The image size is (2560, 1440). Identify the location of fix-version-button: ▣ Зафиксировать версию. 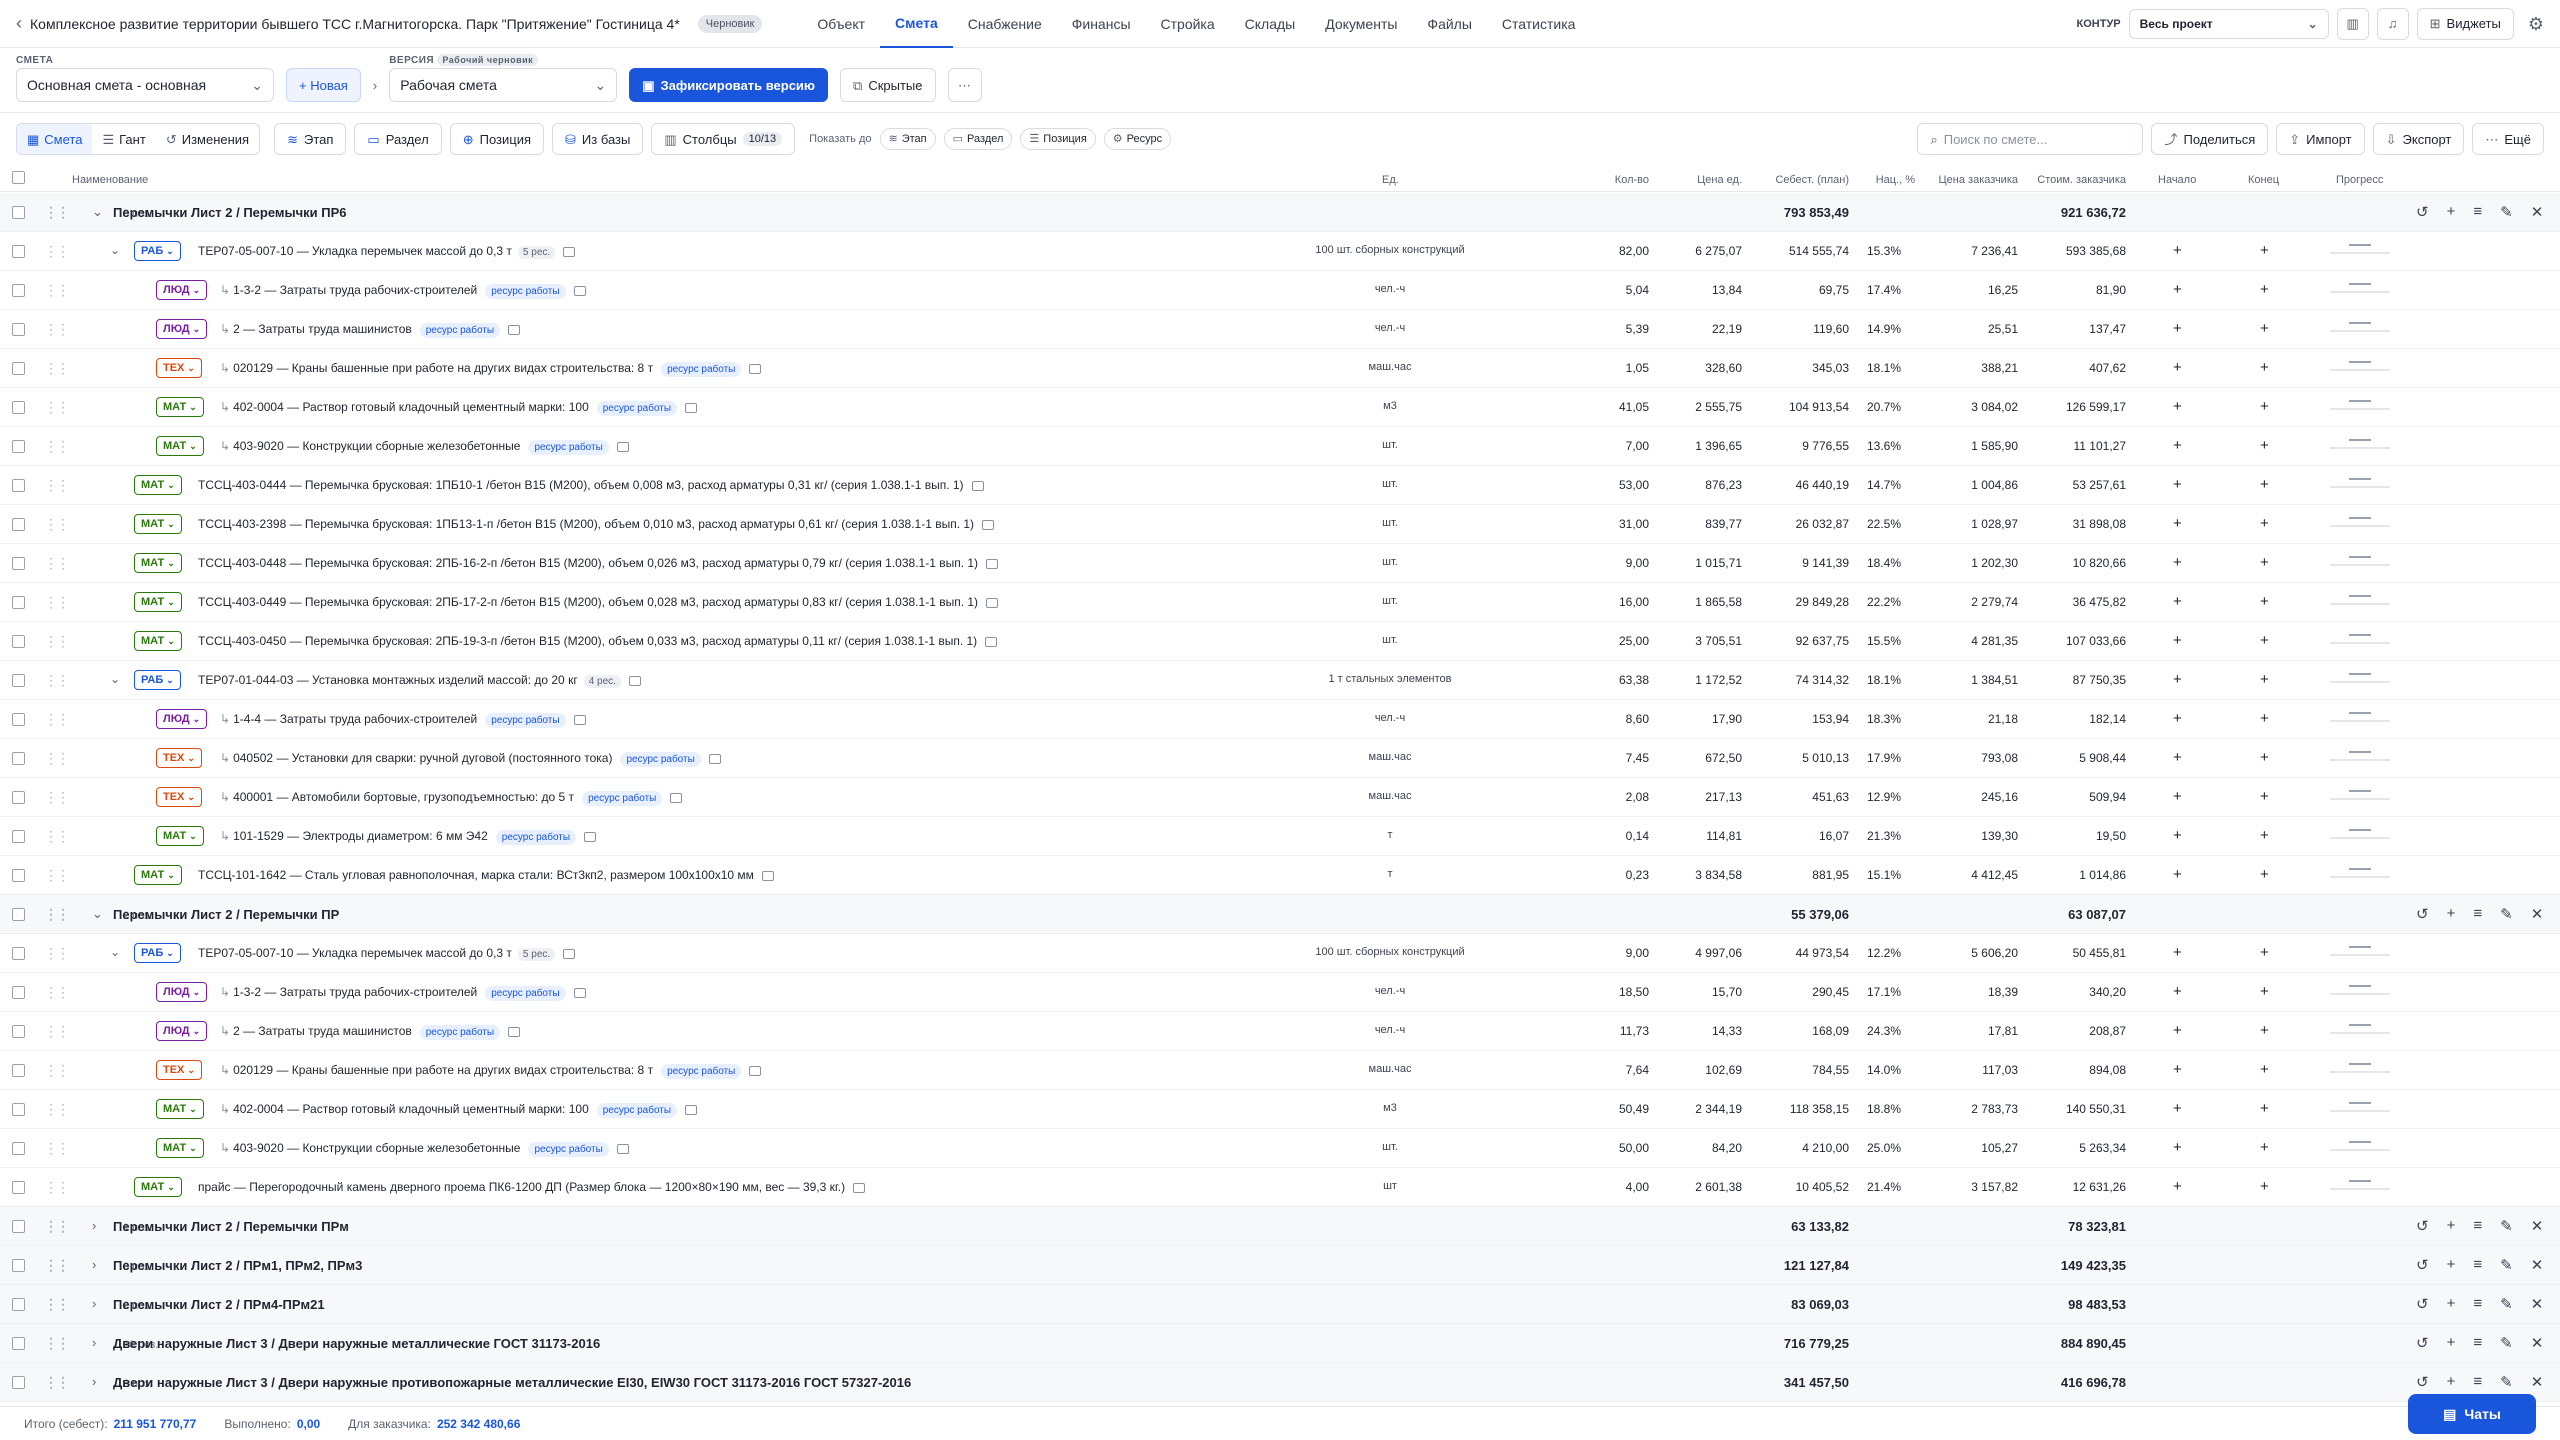
(729, 85).